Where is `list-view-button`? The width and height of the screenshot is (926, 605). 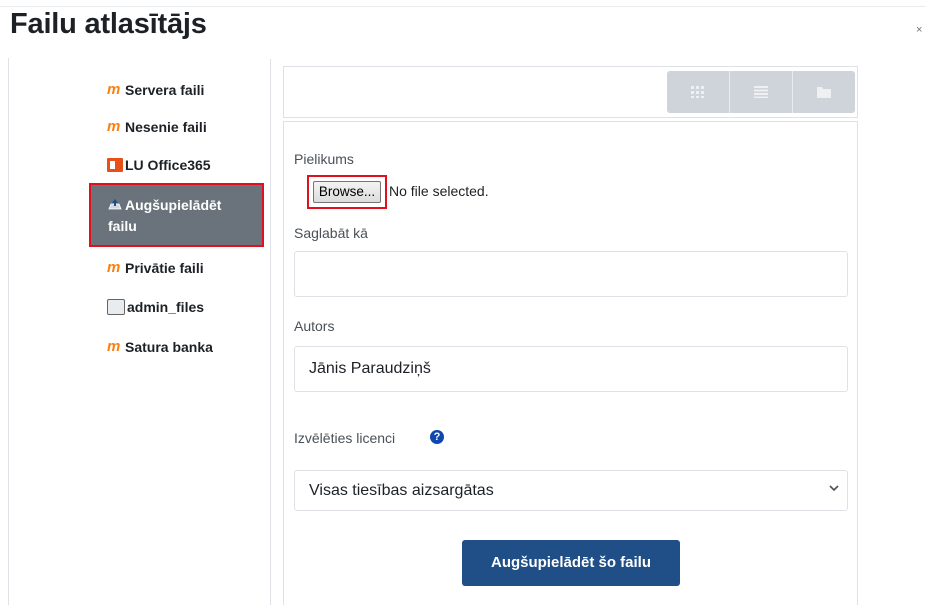
list-view-button is located at coordinates (761, 92).